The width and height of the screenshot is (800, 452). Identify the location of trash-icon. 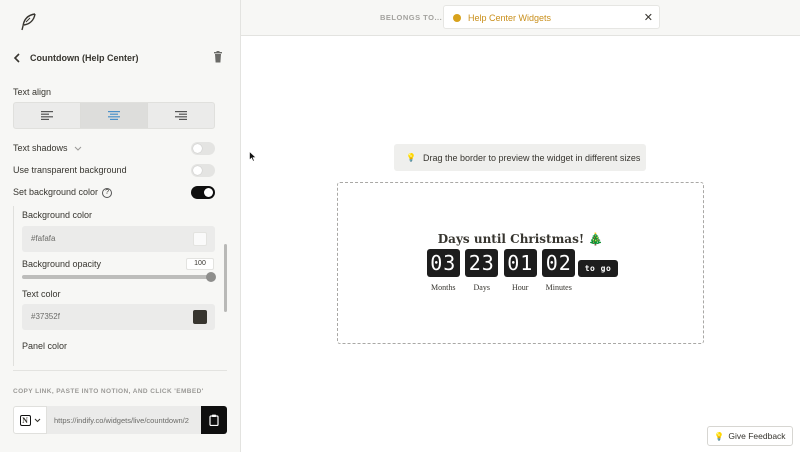
(218, 57).